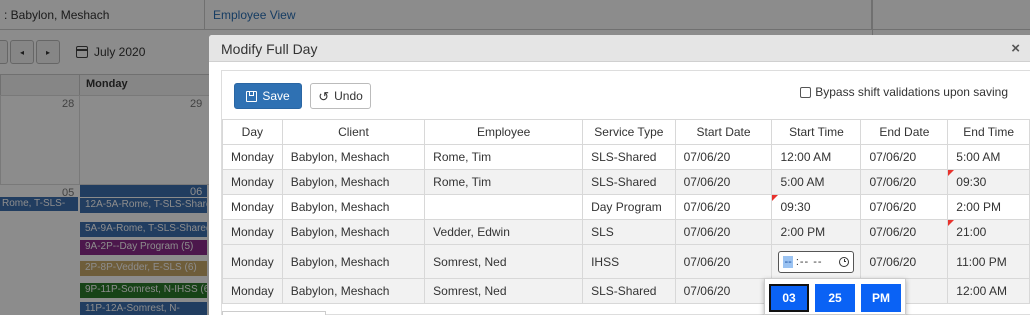  Describe the element at coordinates (911, 92) in the screenshot. I see `bypass-label: Bypass shift validations upon saving` at that location.